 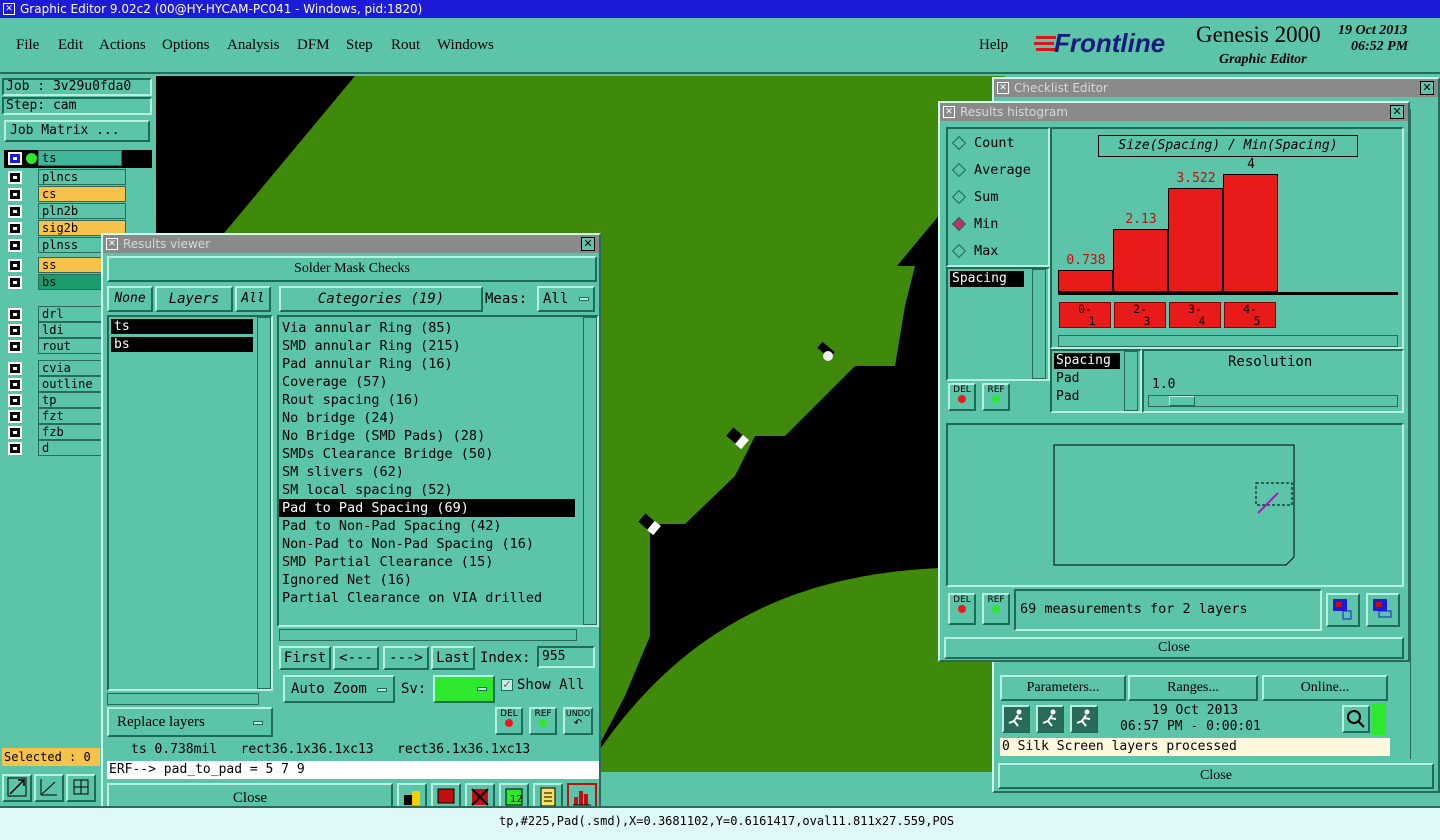 What do you see at coordinates (1216, 776) in the screenshot?
I see `checklist-close-button: Close` at bounding box center [1216, 776].